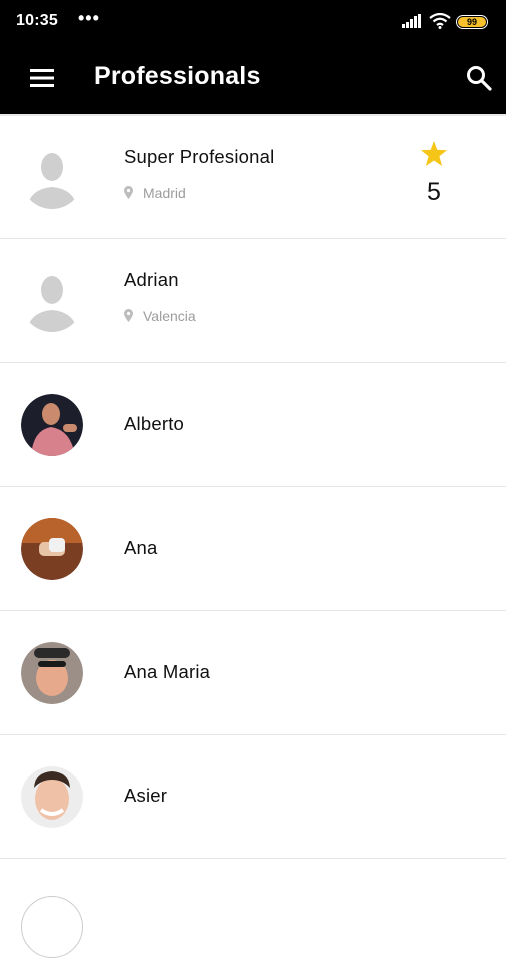 This screenshot has height=958, width=506. I want to click on location-text: Valencia, so click(169, 316).